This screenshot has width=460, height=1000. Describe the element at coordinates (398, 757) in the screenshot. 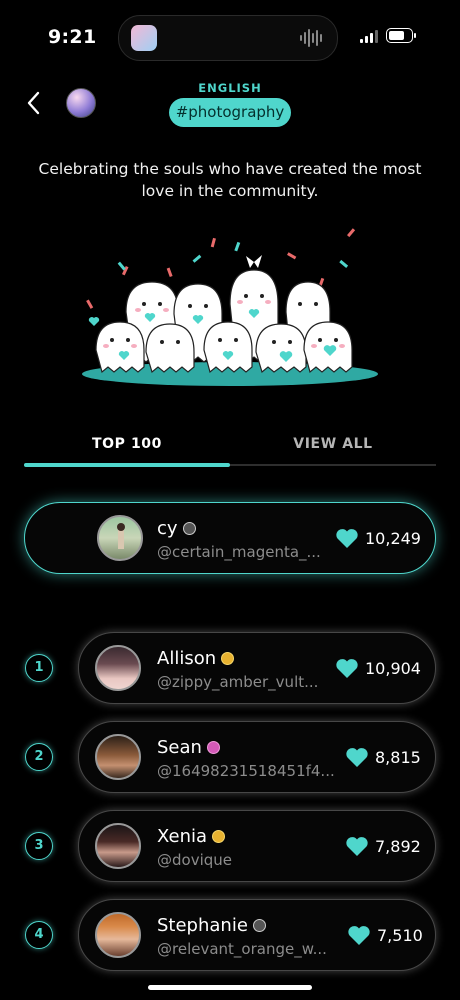

I see `love-score: 8,815` at that location.